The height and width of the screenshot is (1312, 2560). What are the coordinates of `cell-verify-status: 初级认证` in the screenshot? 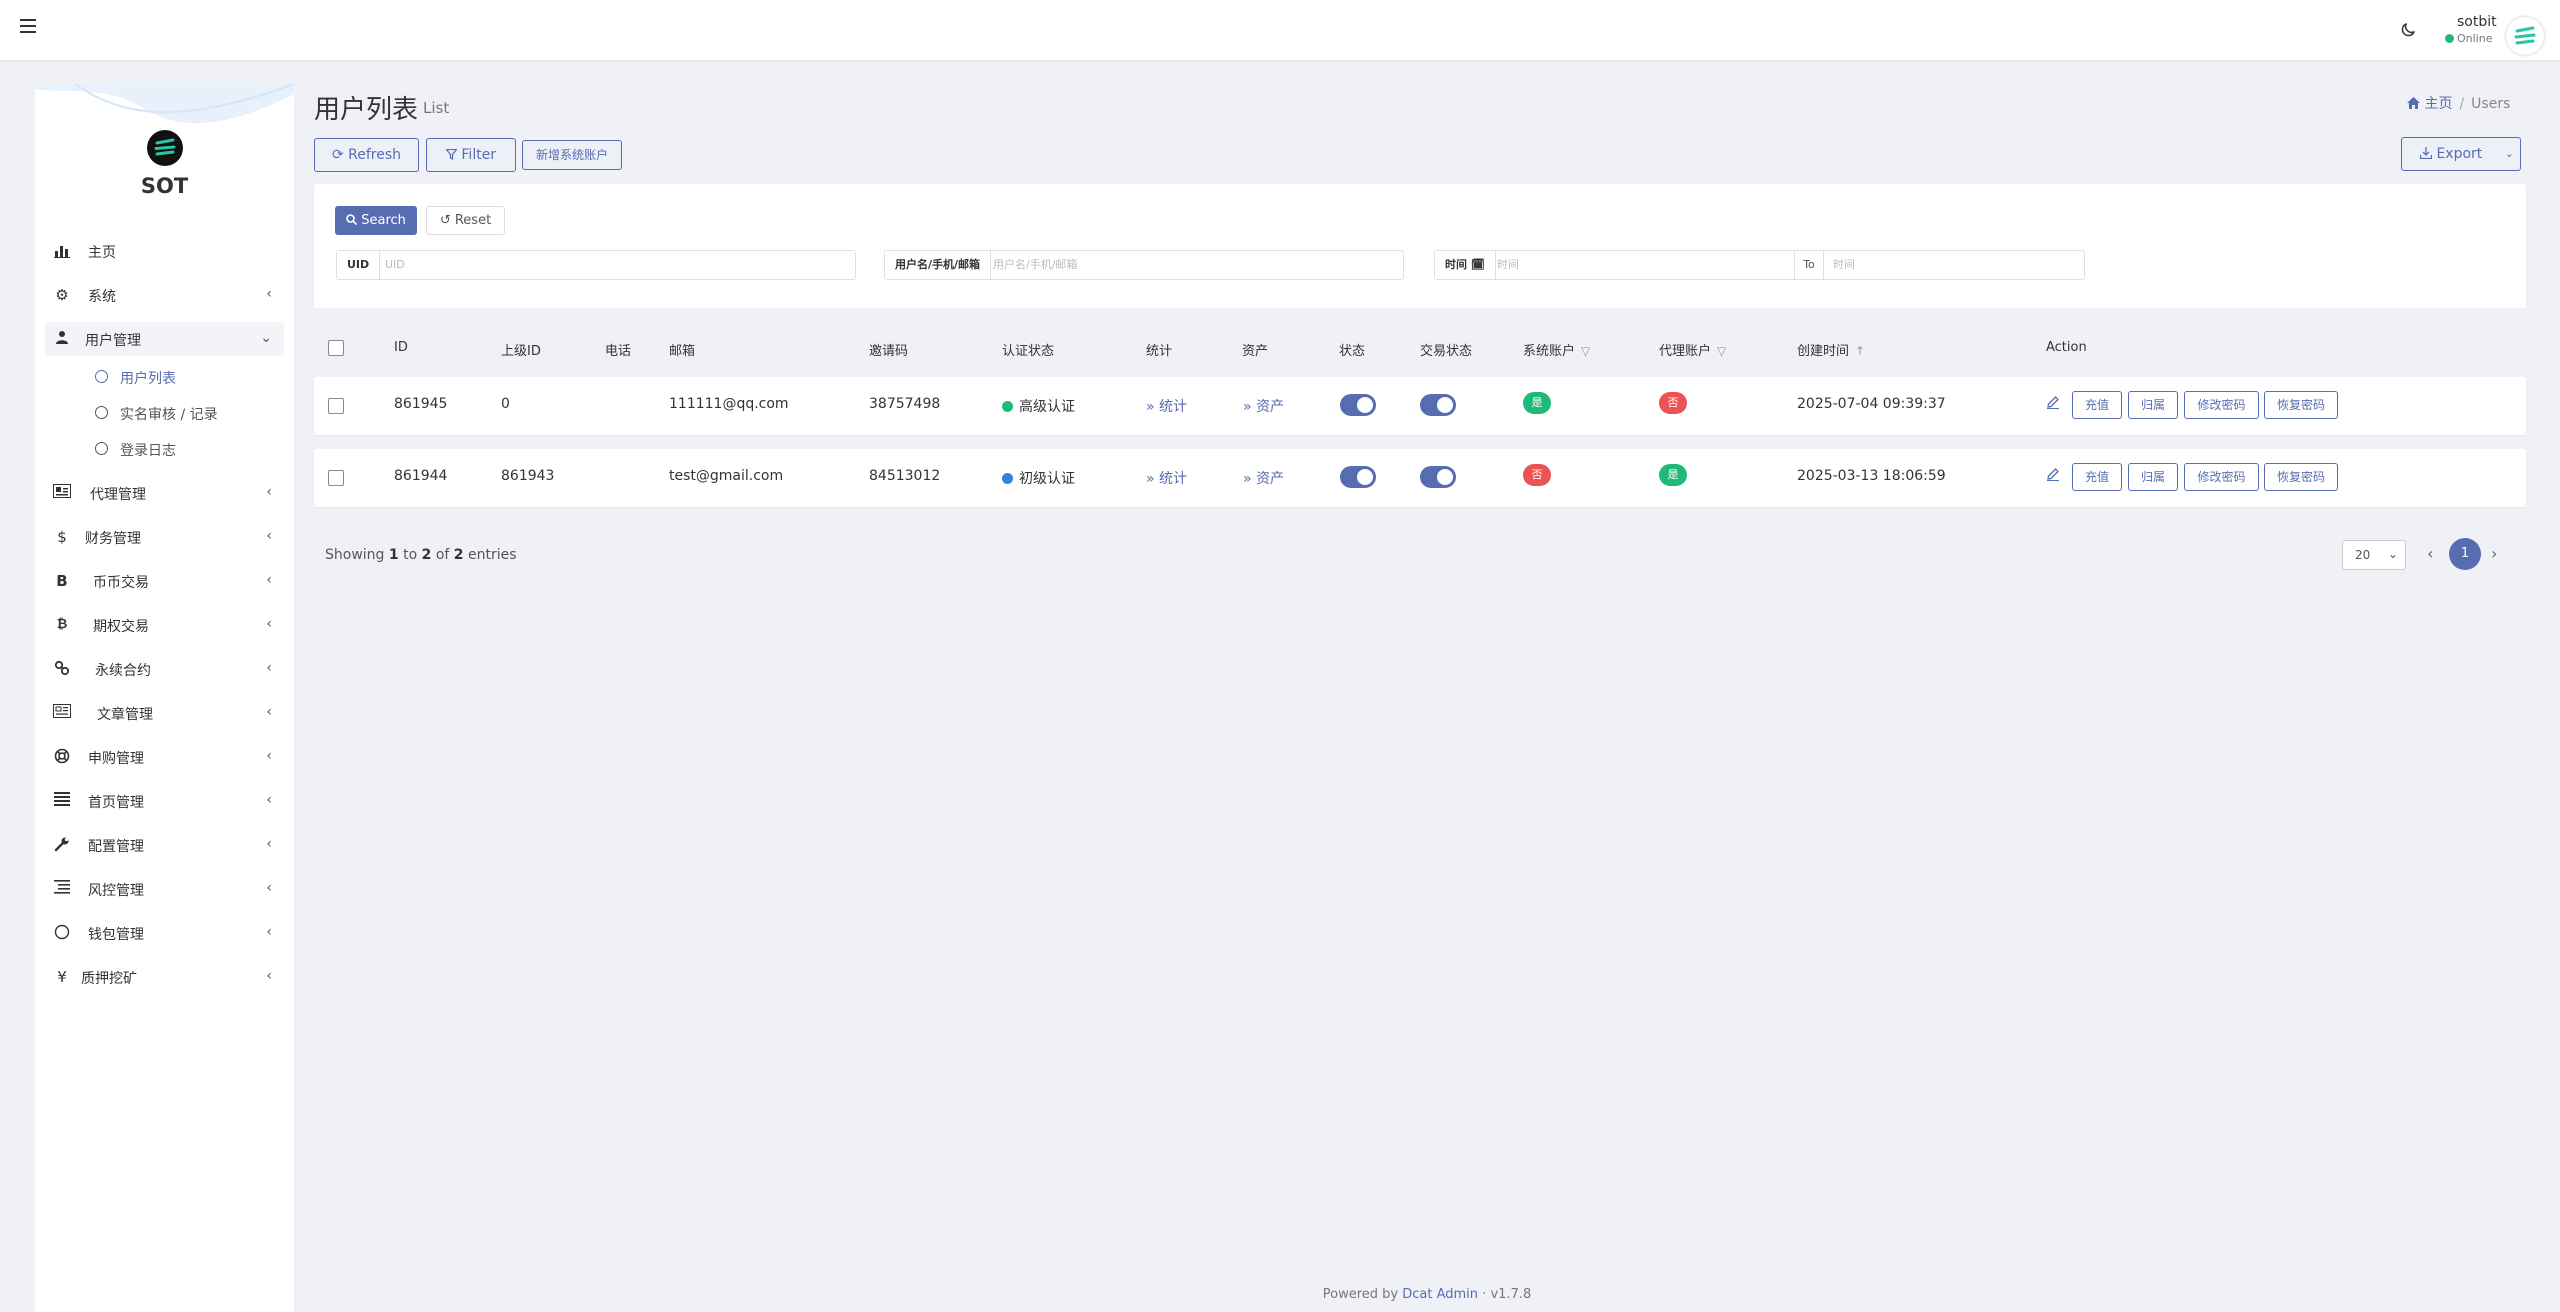 It's located at (1038, 478).